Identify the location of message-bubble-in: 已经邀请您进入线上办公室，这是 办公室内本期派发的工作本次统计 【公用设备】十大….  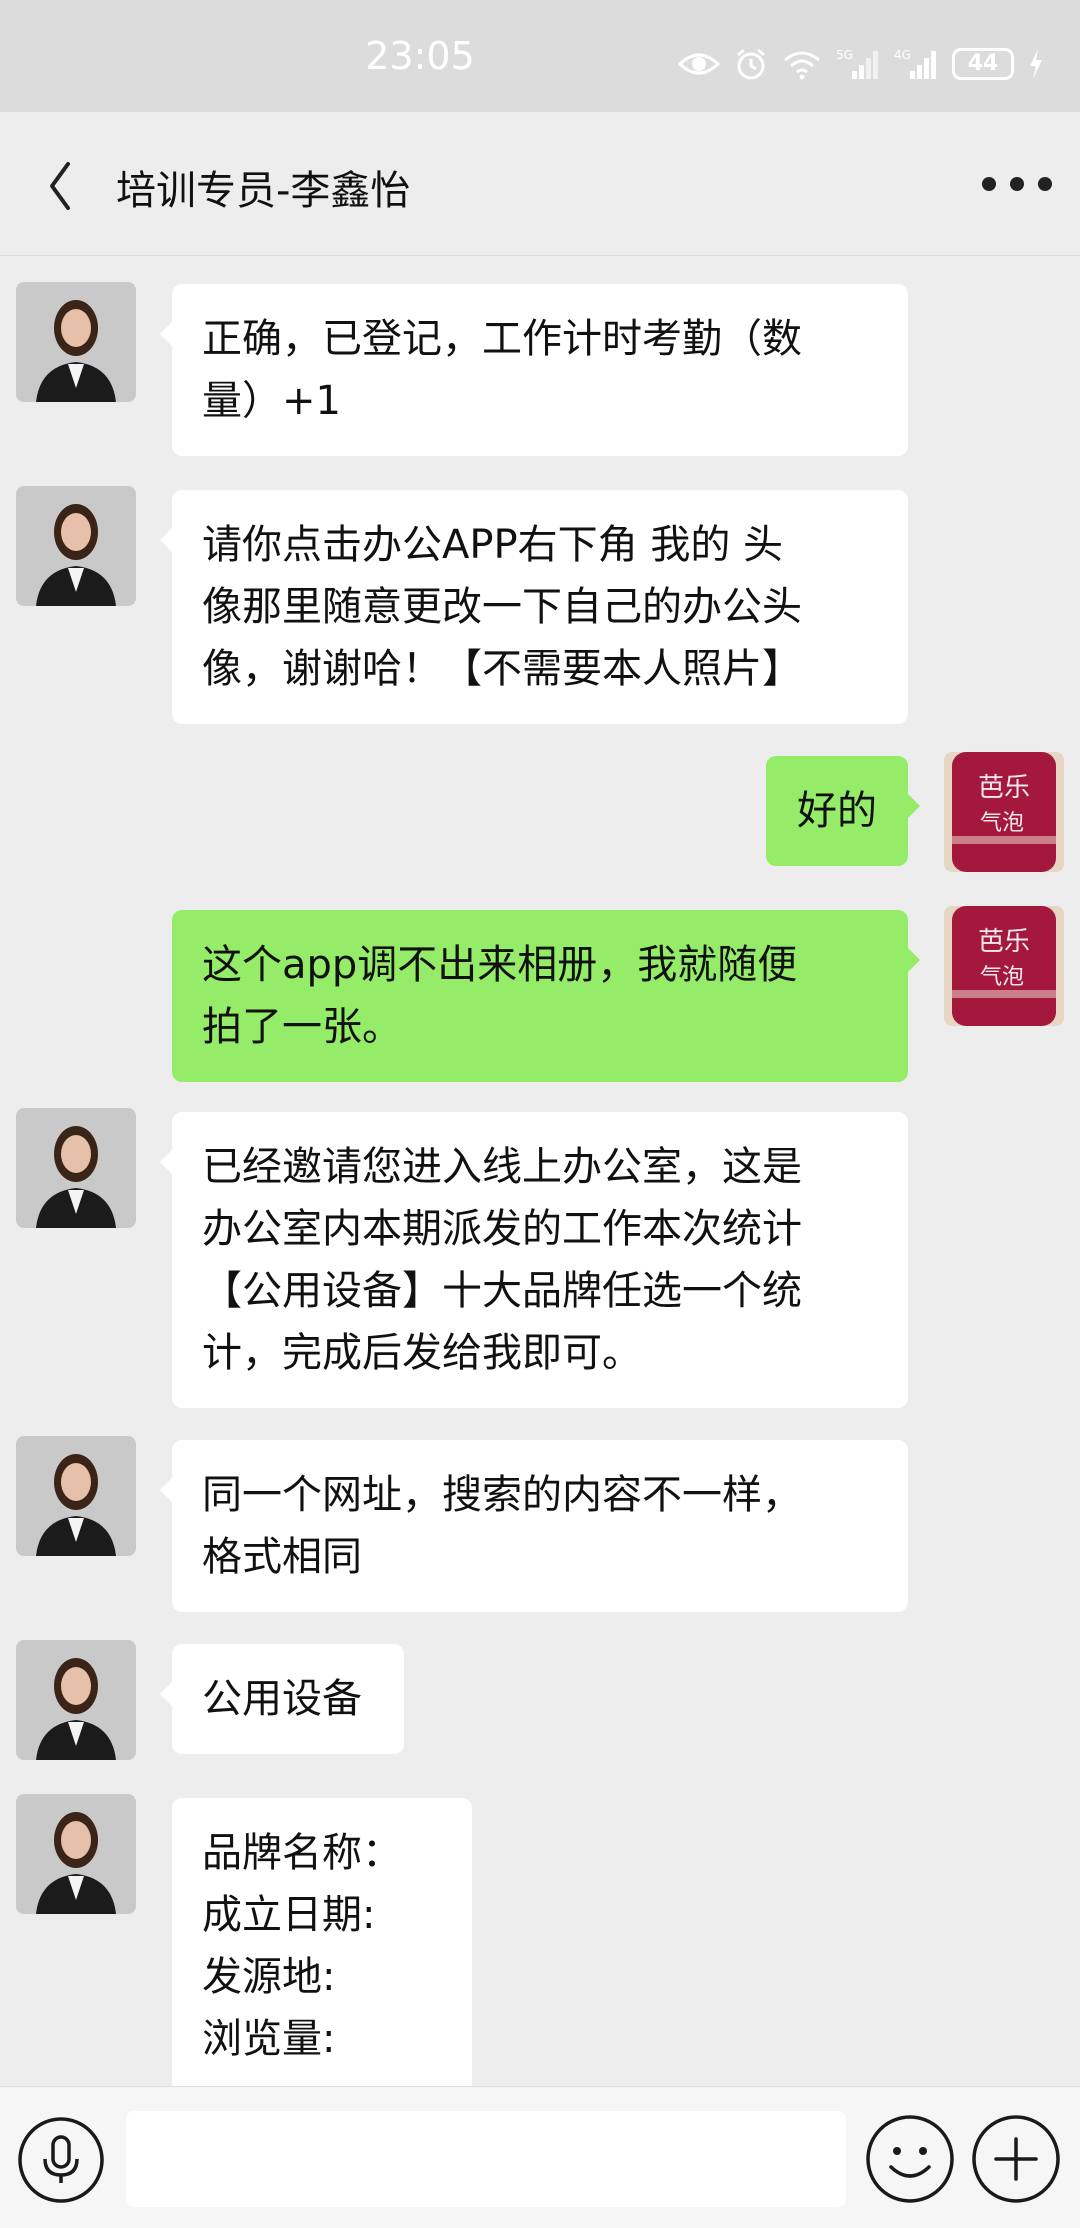
(534, 1260).